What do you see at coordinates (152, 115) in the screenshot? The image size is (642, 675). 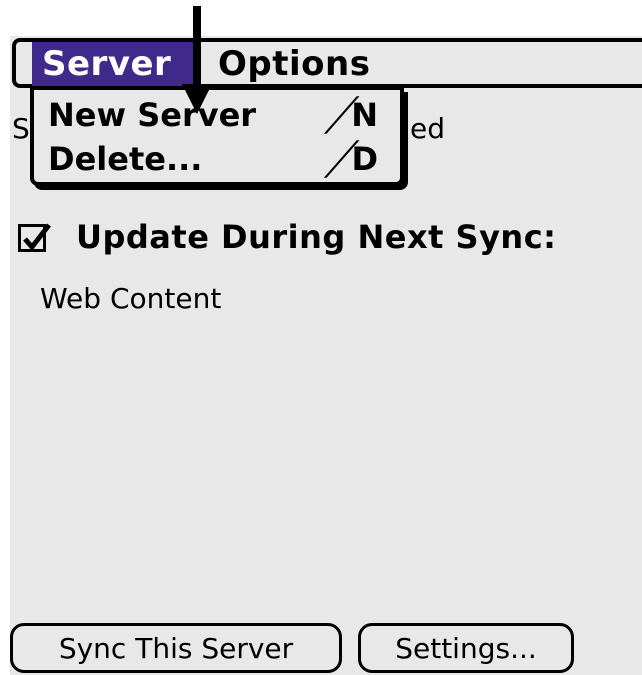 I see `menu-item-label: New Server` at bounding box center [152, 115].